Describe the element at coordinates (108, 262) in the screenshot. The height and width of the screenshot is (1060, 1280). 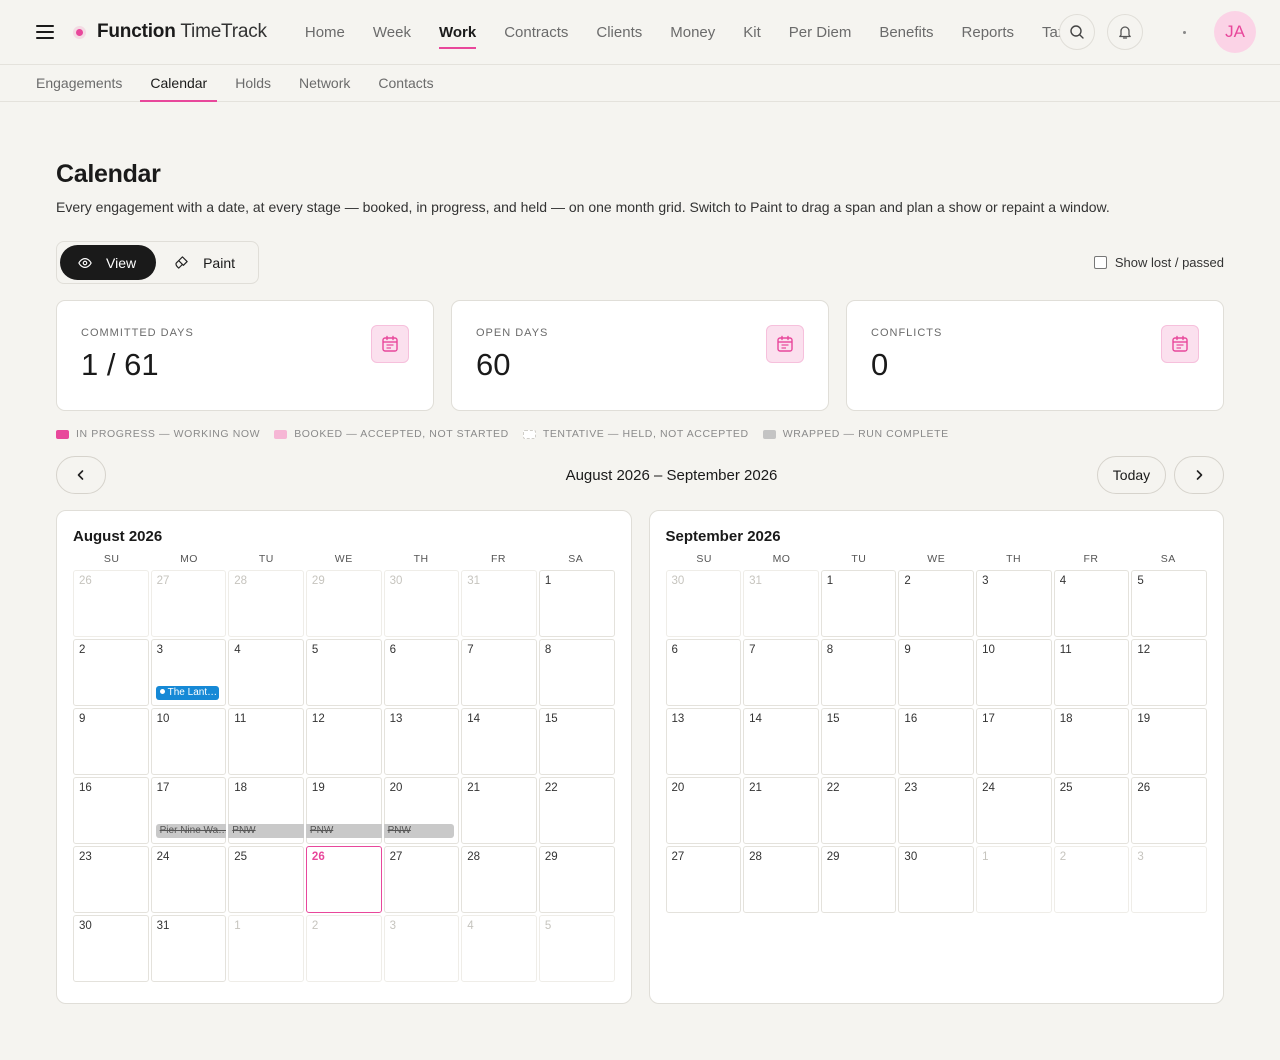
I see `view-mode-button: View` at that location.